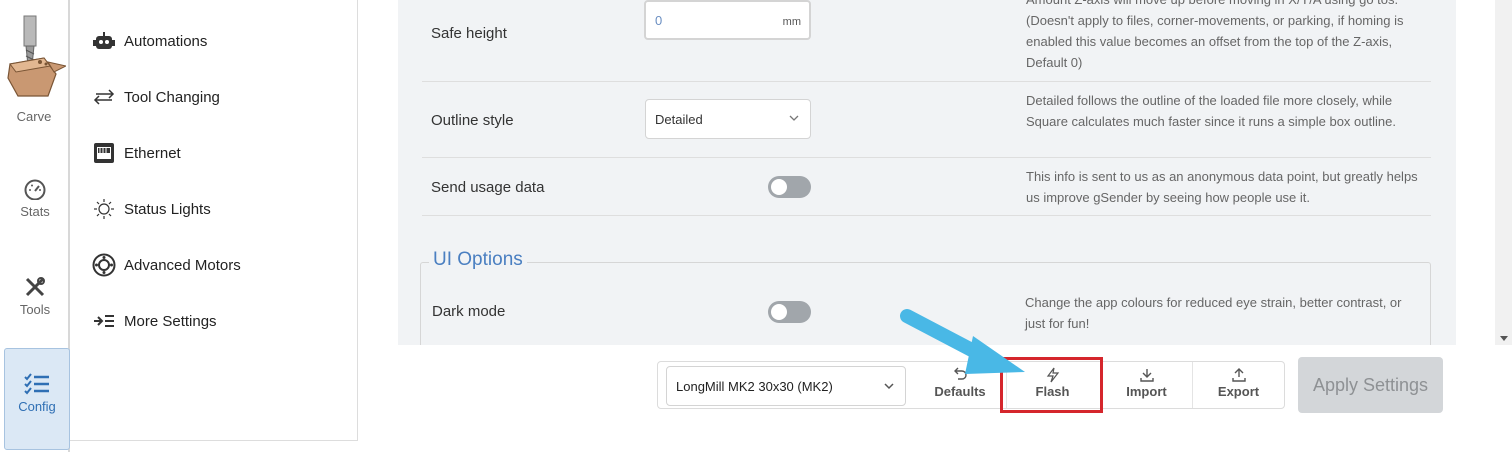 This screenshot has width=1512, height=452. Describe the element at coordinates (469, 33) in the screenshot. I see `setting-label: Safe height` at that location.